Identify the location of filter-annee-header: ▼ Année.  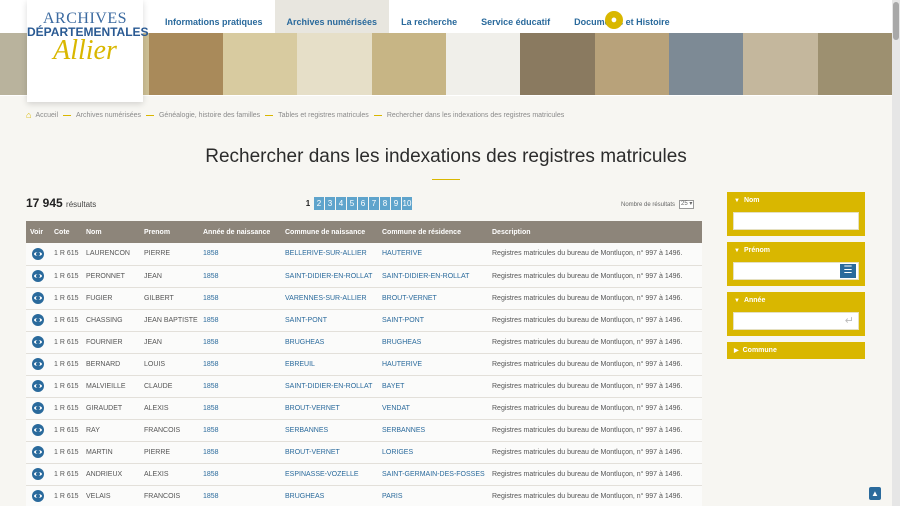
(796, 300).